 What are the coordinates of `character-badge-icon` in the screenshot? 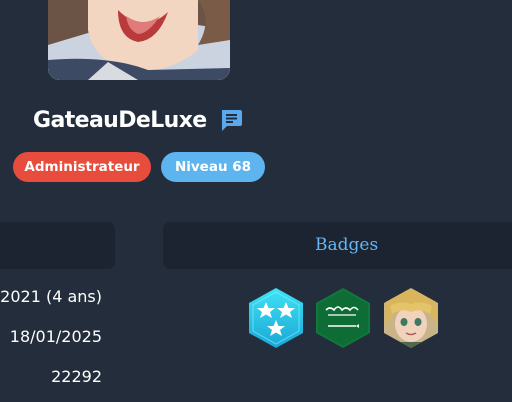 It's located at (411, 318).